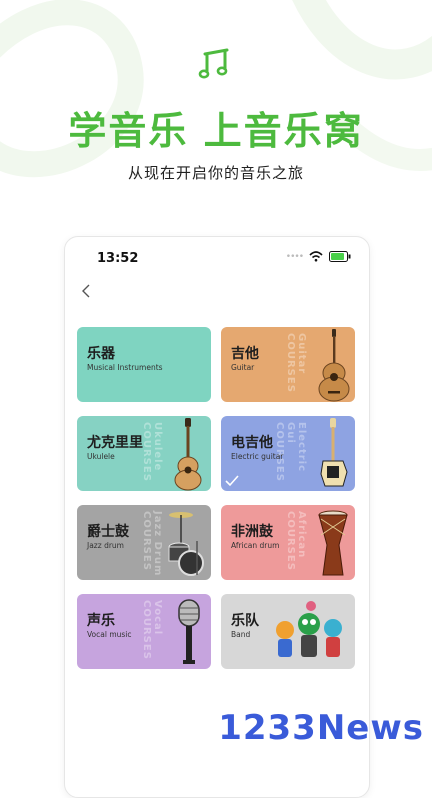 The image size is (432, 798). What do you see at coordinates (152, 630) in the screenshot?
I see `courses-watermark: Vocal COURSES` at bounding box center [152, 630].